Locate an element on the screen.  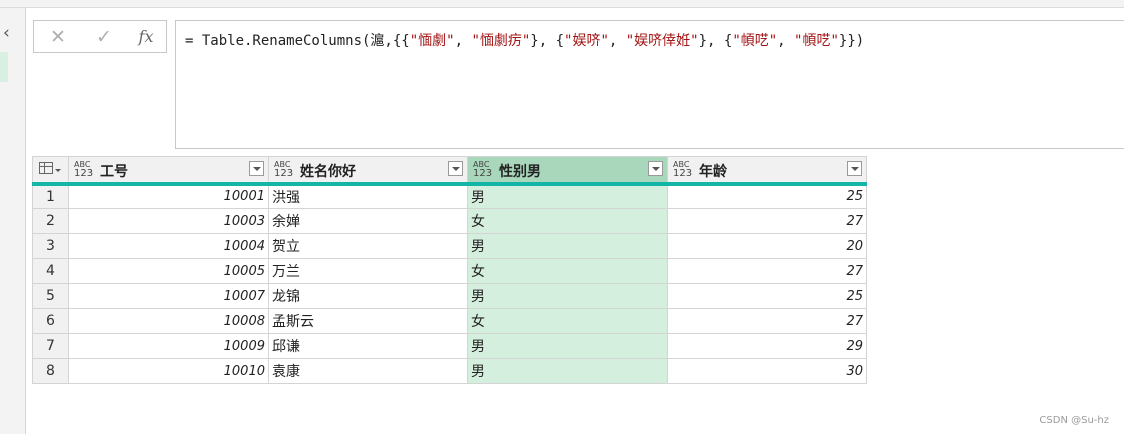
cell-id: 10007 is located at coordinates (168, 296).